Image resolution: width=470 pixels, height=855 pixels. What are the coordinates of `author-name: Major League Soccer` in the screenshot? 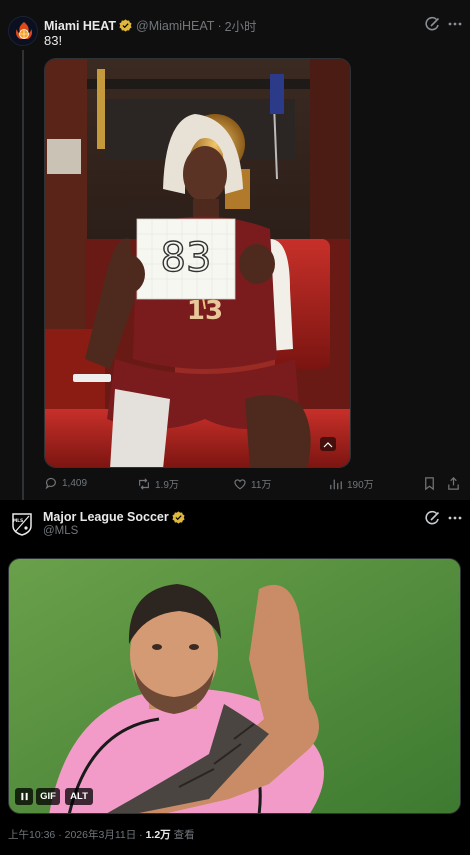 It's located at (106, 517).